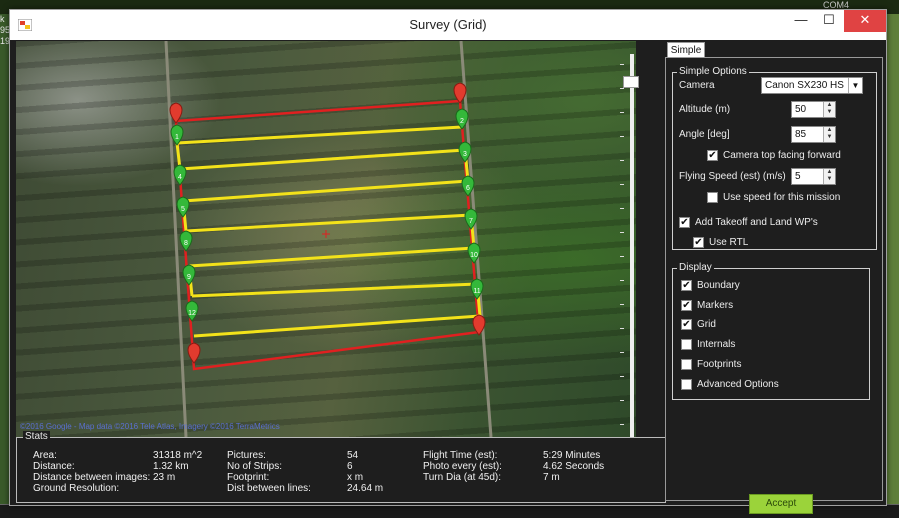  I want to click on dist-lines-label: Dist between lines:, so click(269, 488).